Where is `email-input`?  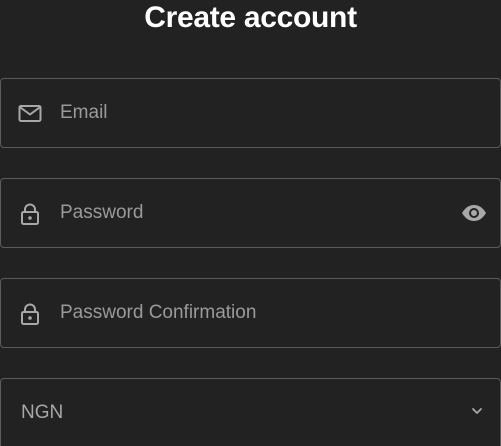 email-input is located at coordinates (250, 113).